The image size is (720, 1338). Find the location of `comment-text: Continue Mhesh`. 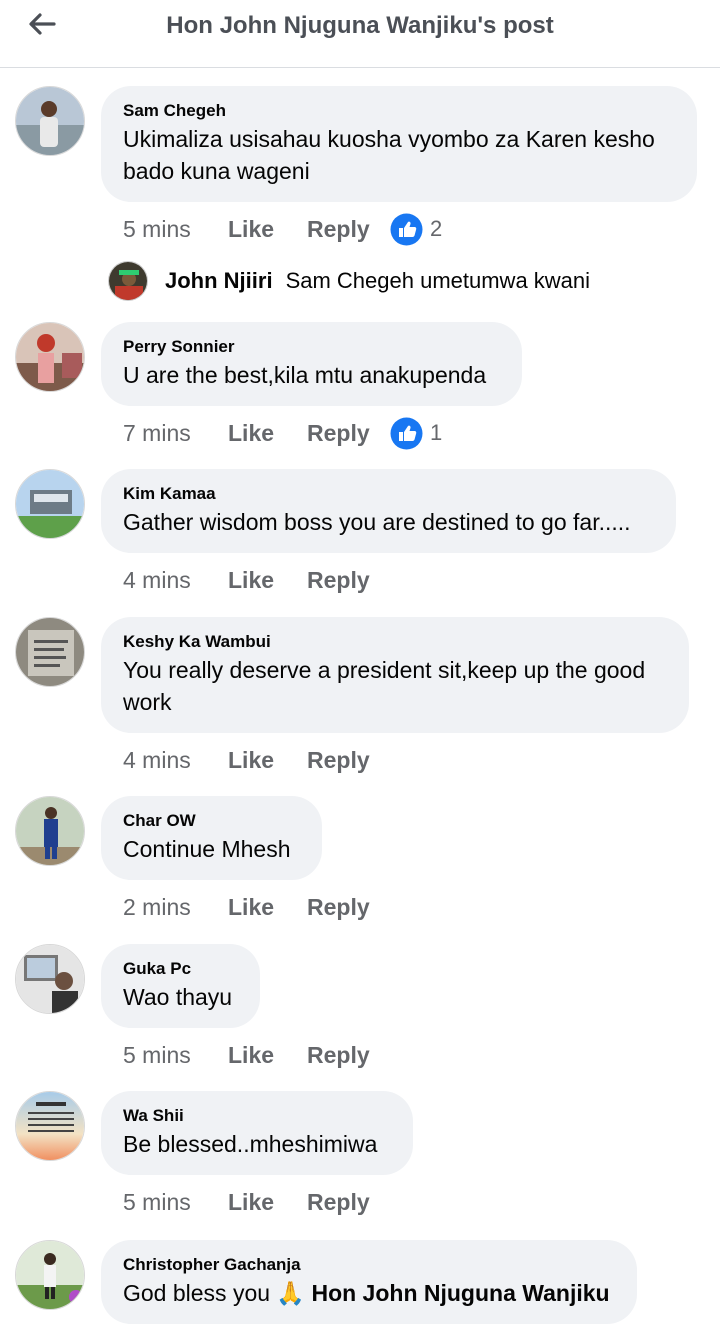

comment-text: Continue Mhesh is located at coordinates (207, 849).